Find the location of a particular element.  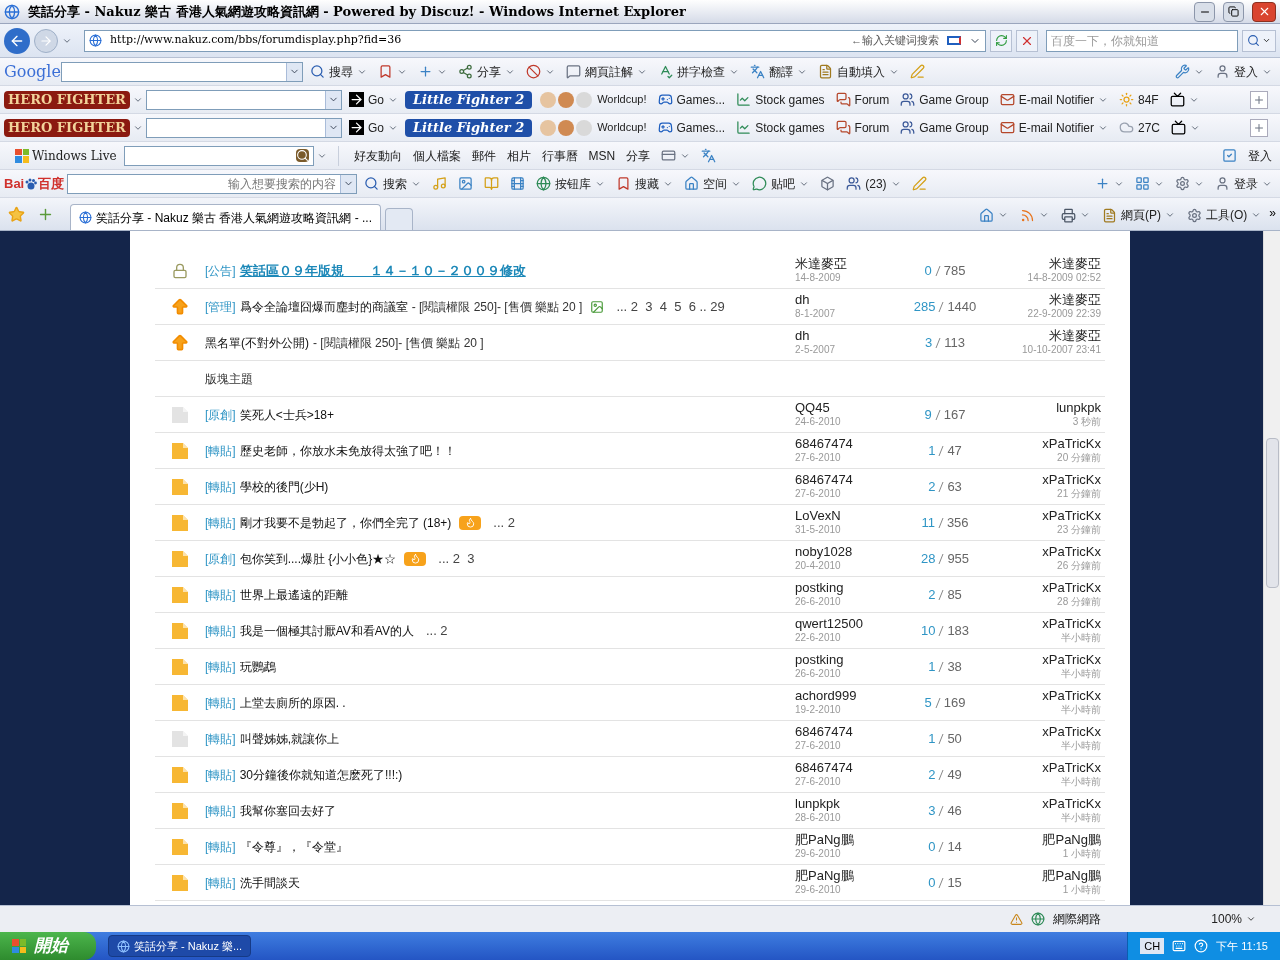

toolbar-button: 自動填入 is located at coordinates (858, 71).